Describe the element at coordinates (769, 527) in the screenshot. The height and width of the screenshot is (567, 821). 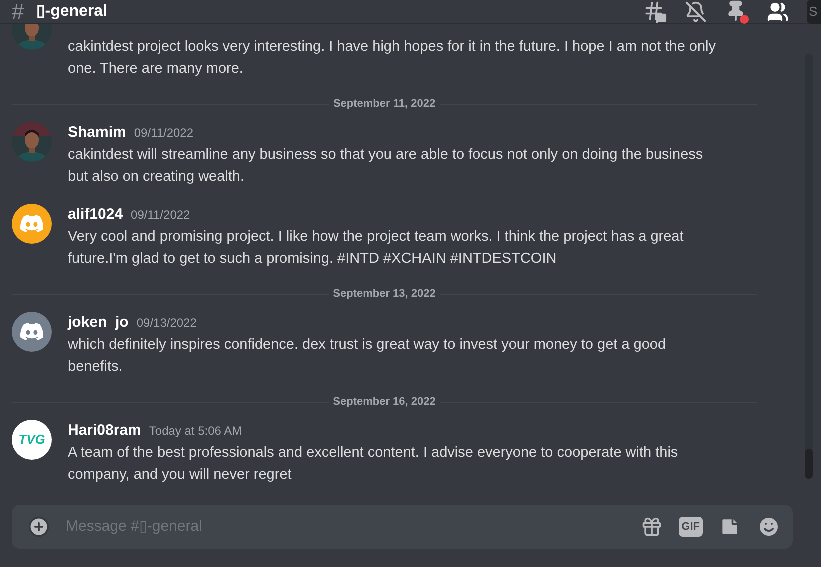
I see `emoji-icon` at that location.